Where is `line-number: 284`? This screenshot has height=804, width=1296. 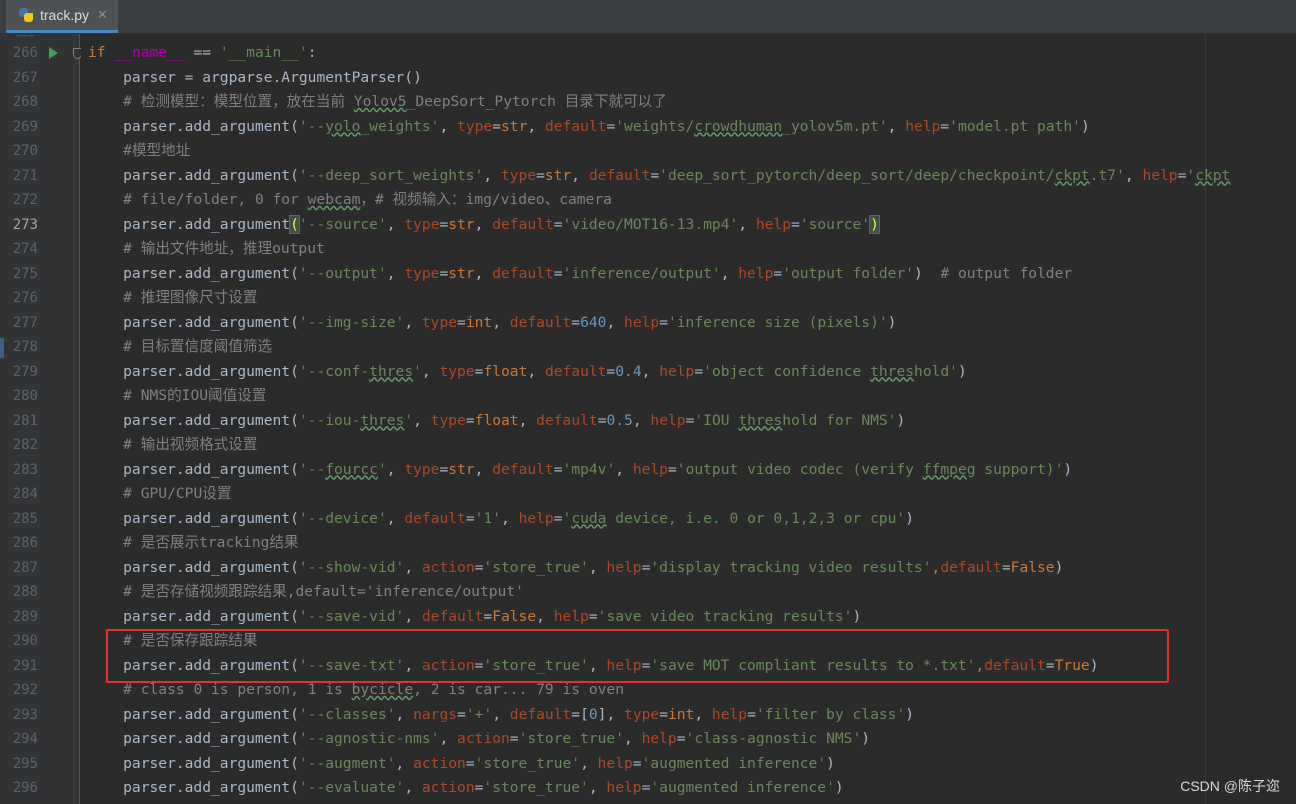 line-number: 284 is located at coordinates (25, 494).